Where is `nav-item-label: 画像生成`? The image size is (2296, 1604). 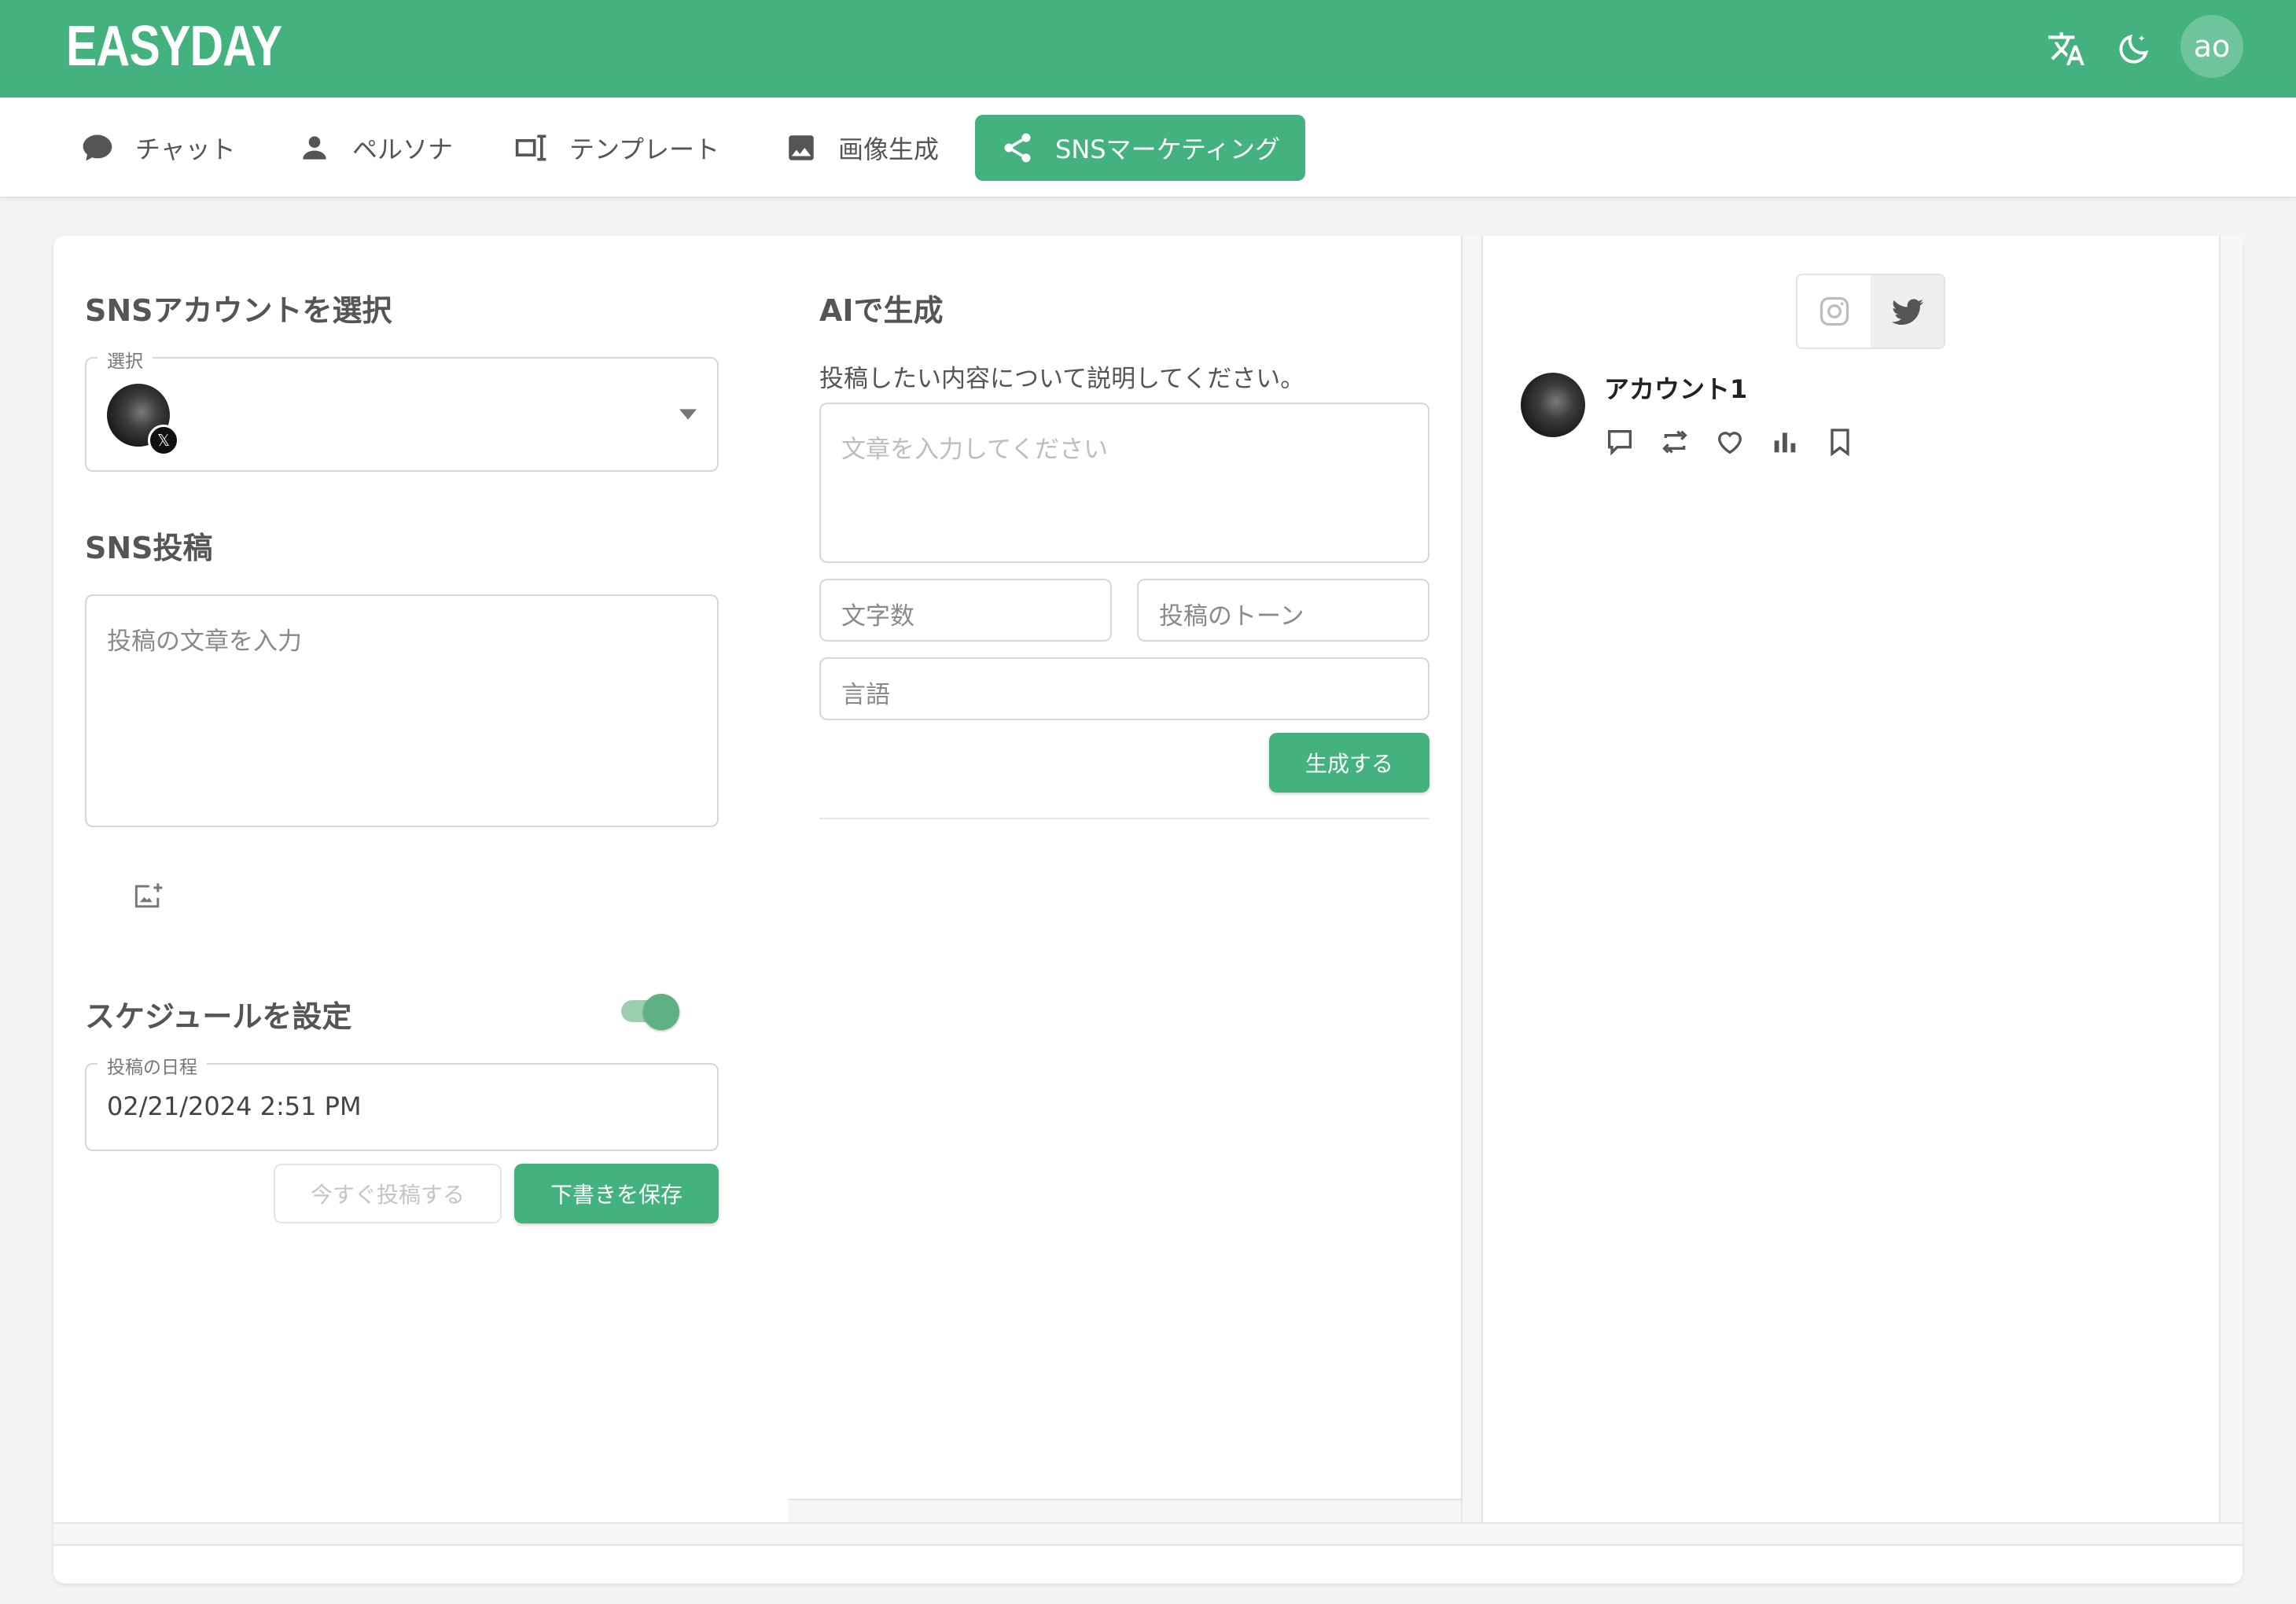 nav-item-label: 画像生成 is located at coordinates (889, 149).